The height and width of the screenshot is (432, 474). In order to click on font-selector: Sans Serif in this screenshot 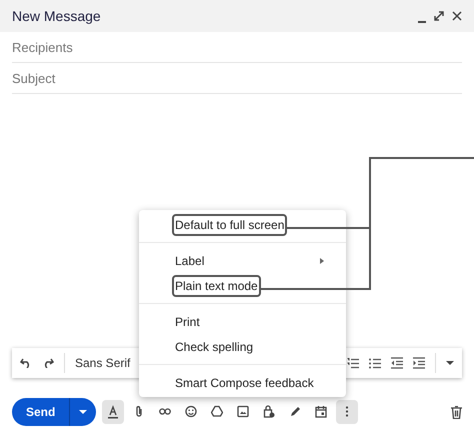, I will do `click(102, 363)`.